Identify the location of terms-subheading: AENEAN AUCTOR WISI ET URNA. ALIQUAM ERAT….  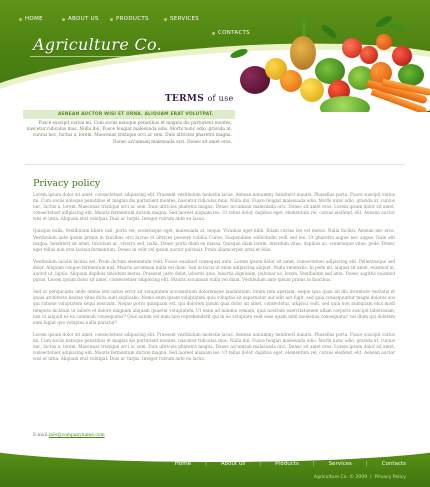
(136, 114).